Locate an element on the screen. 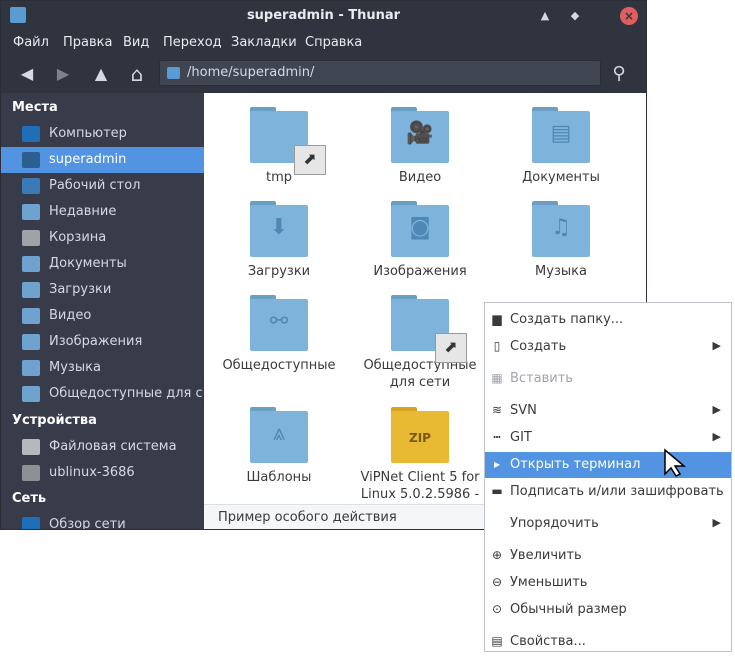 The height and width of the screenshot is (657, 735). sidebar-item-devices-1: ublinux-3686 is located at coordinates (102, 473).